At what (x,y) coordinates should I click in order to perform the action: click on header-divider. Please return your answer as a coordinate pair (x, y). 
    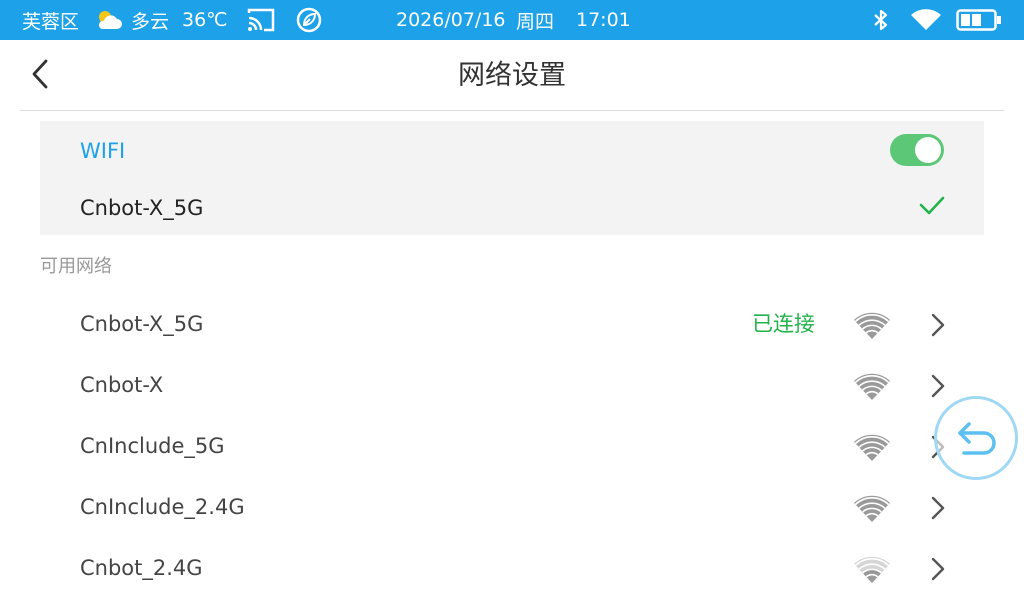
    Looking at the image, I should click on (512, 110).